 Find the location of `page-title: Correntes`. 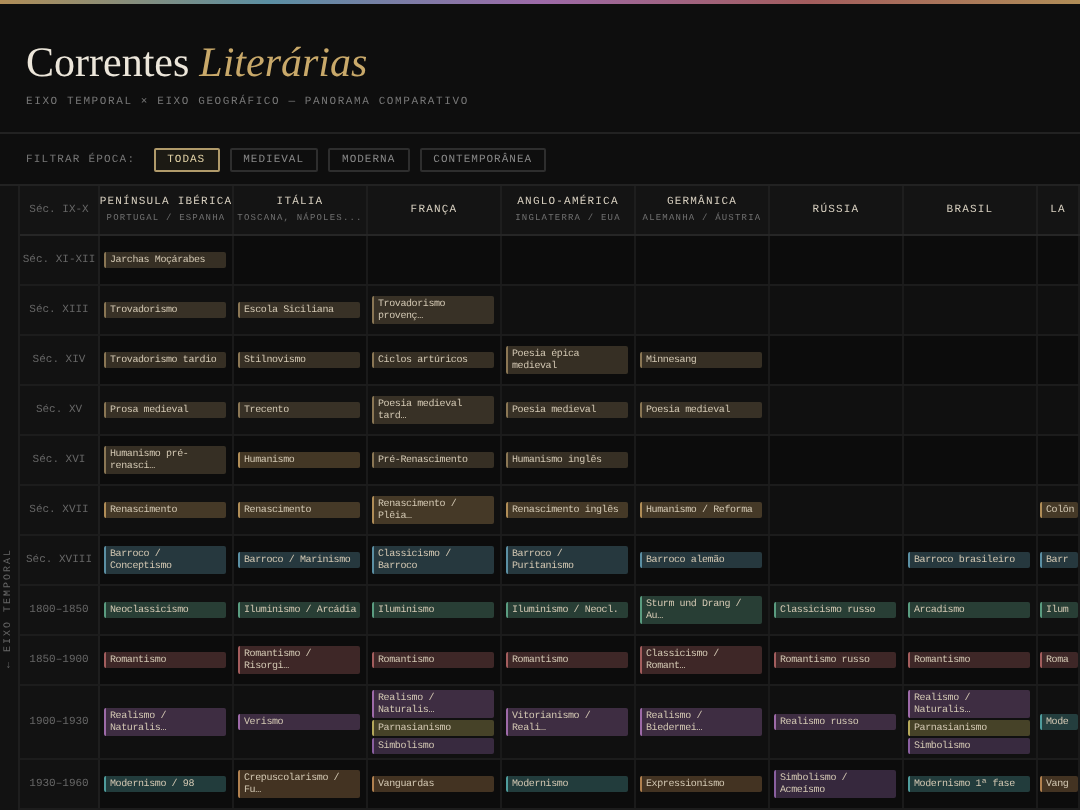

page-title: Correntes is located at coordinates (108, 62).